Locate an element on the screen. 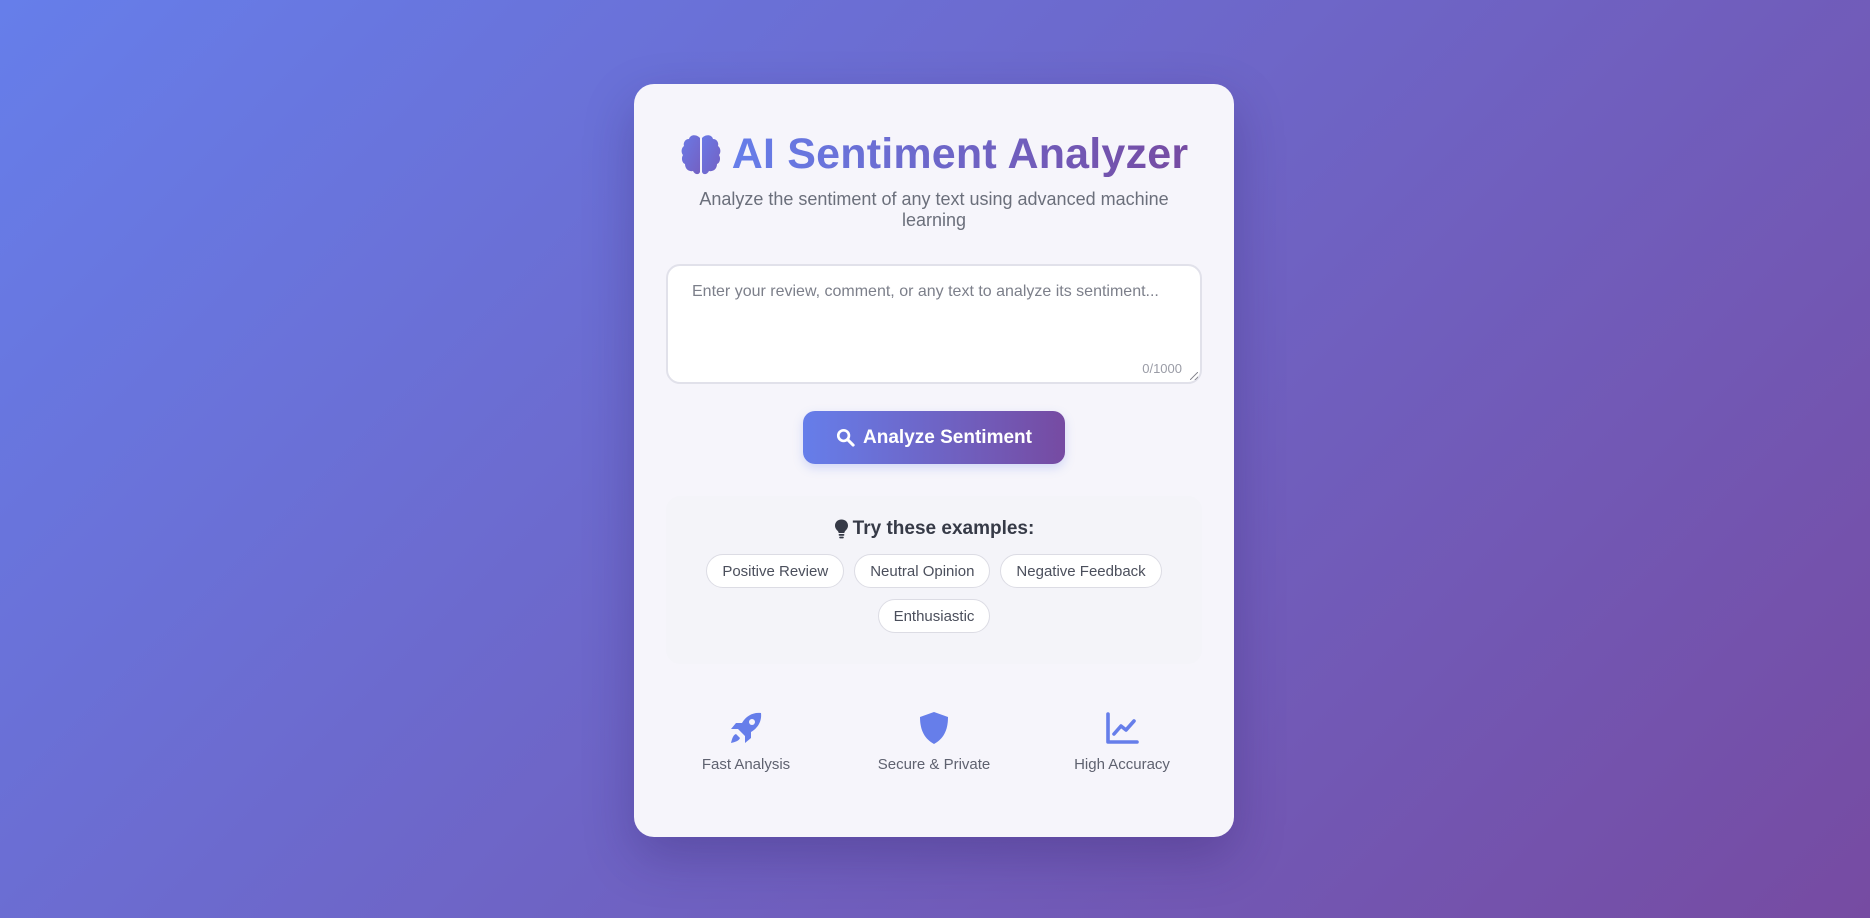 The width and height of the screenshot is (1870, 918). chart-line-icon is located at coordinates (1122, 728).